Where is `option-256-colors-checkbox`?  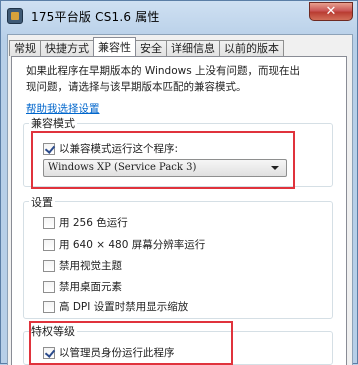 option-256-colors-checkbox is located at coordinates (49, 222).